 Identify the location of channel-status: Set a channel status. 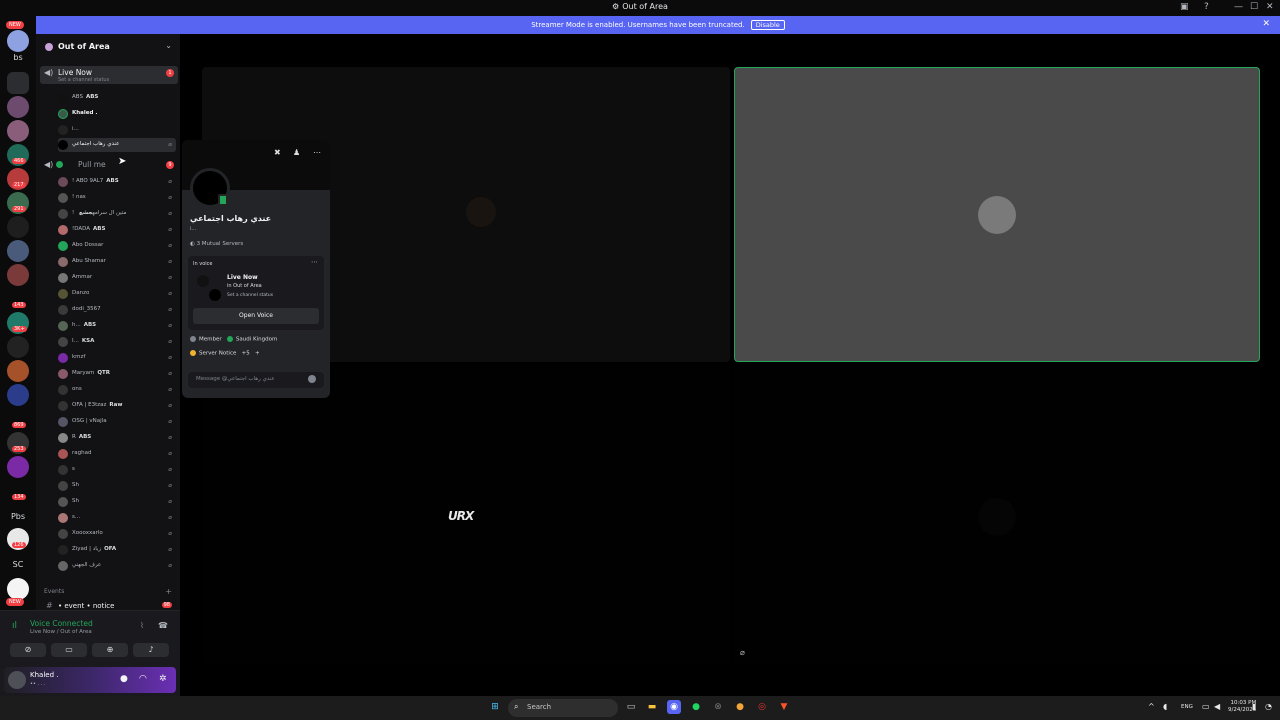
(83, 80).